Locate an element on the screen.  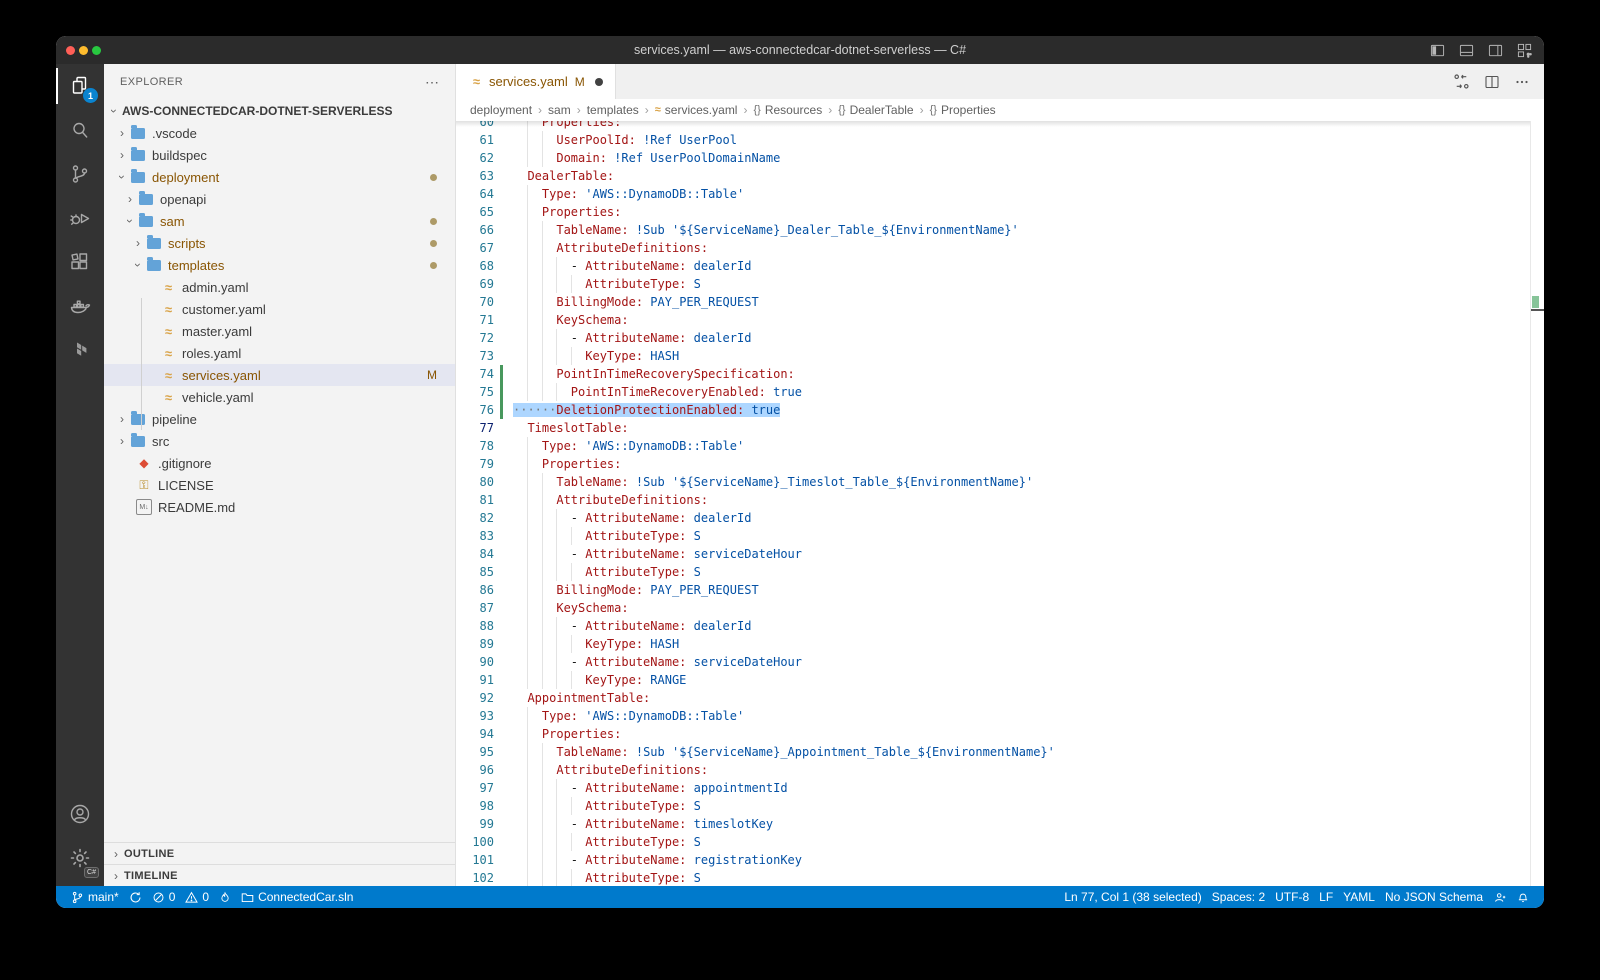
line-number: 92 is located at coordinates (475, 698).